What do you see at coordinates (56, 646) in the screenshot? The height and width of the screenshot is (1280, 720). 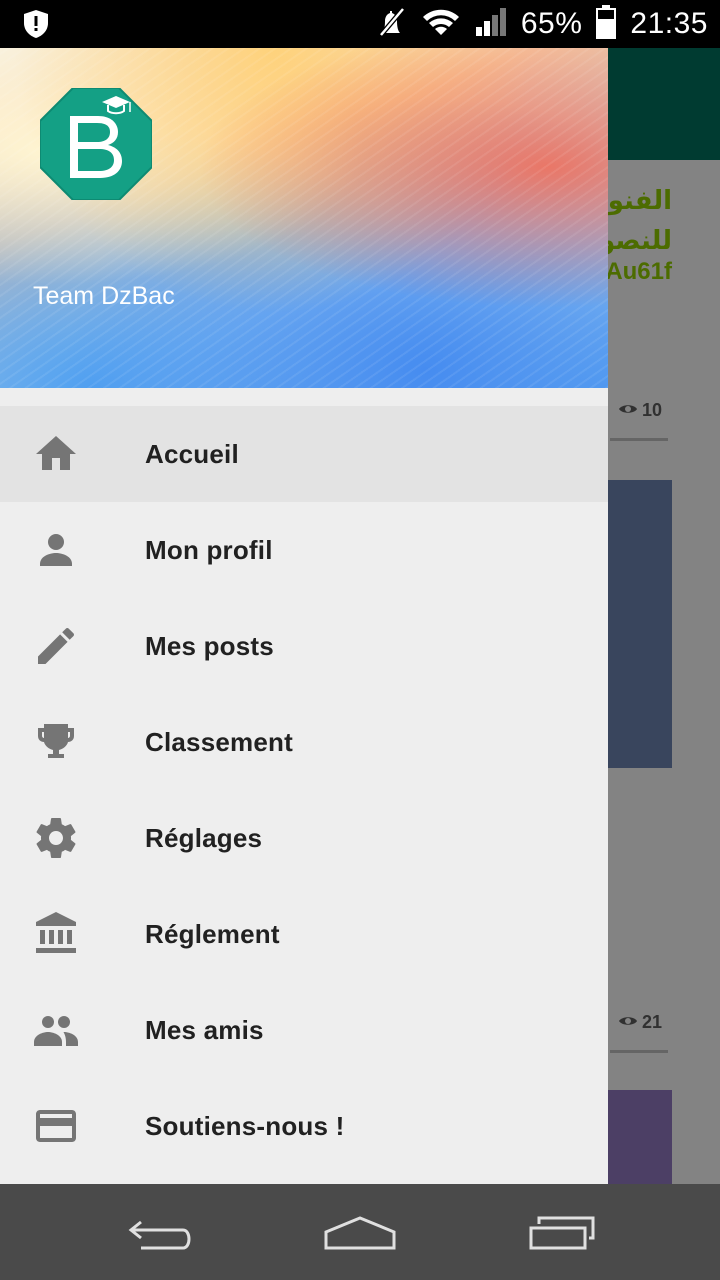 I see `pencil-icon` at bounding box center [56, 646].